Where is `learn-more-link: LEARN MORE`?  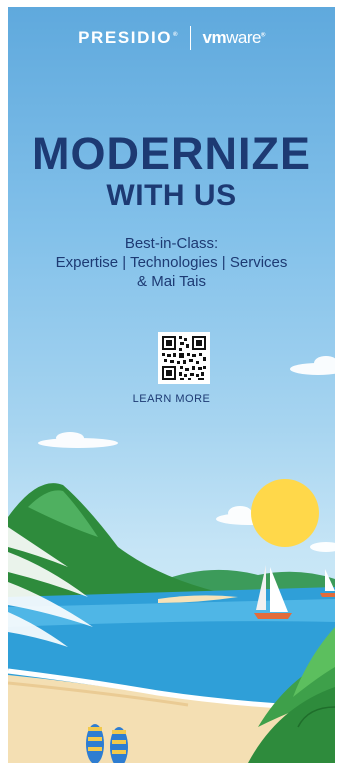 learn-more-link: LEARN MORE is located at coordinates (171, 399).